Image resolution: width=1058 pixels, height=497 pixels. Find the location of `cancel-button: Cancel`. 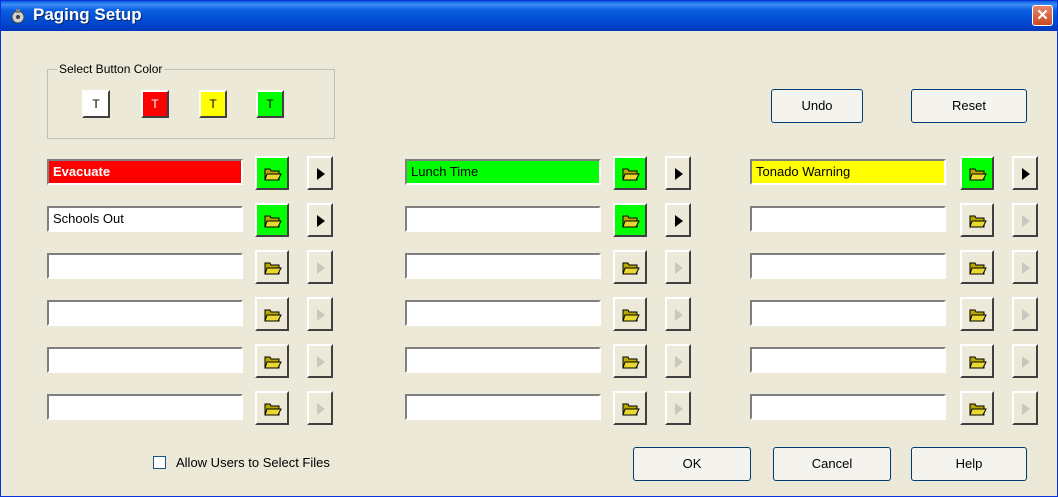

cancel-button: Cancel is located at coordinates (832, 464).